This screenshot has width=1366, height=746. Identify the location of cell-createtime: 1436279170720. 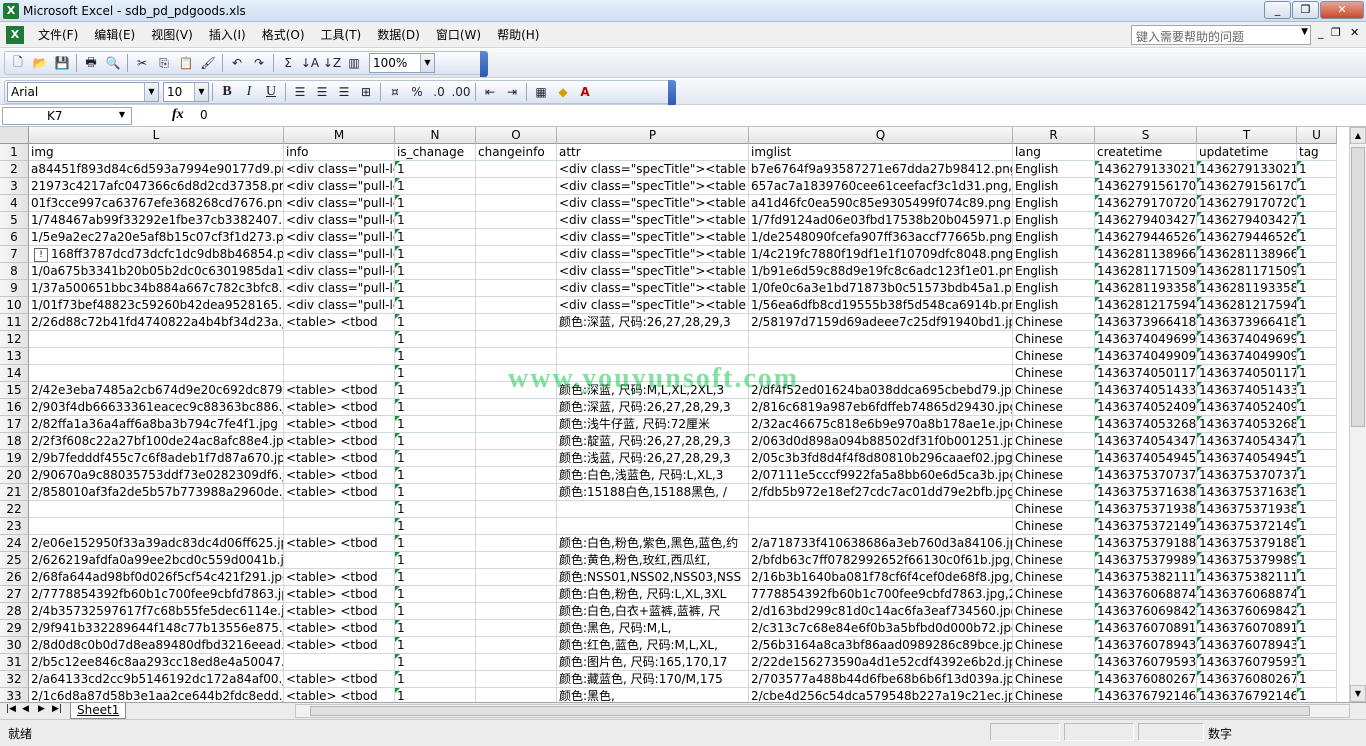
(1146, 203).